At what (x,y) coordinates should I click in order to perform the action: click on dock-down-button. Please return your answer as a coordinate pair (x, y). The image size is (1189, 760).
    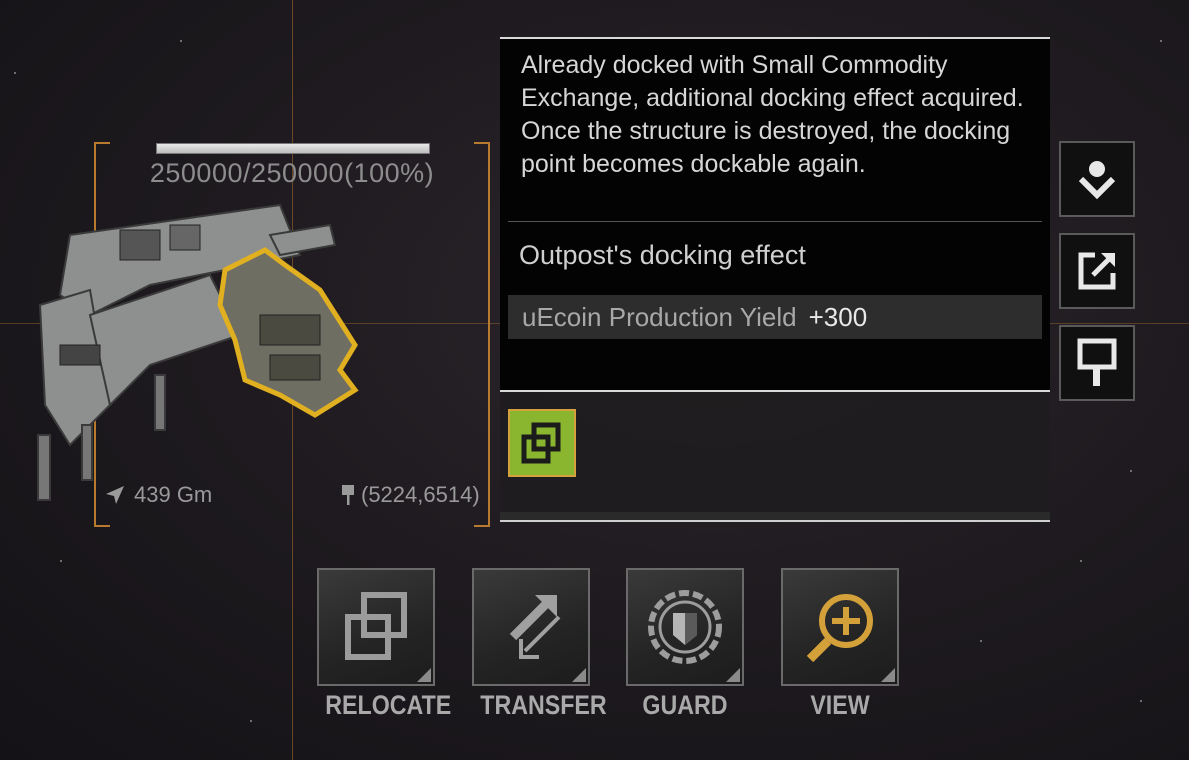
    Looking at the image, I should click on (1097, 179).